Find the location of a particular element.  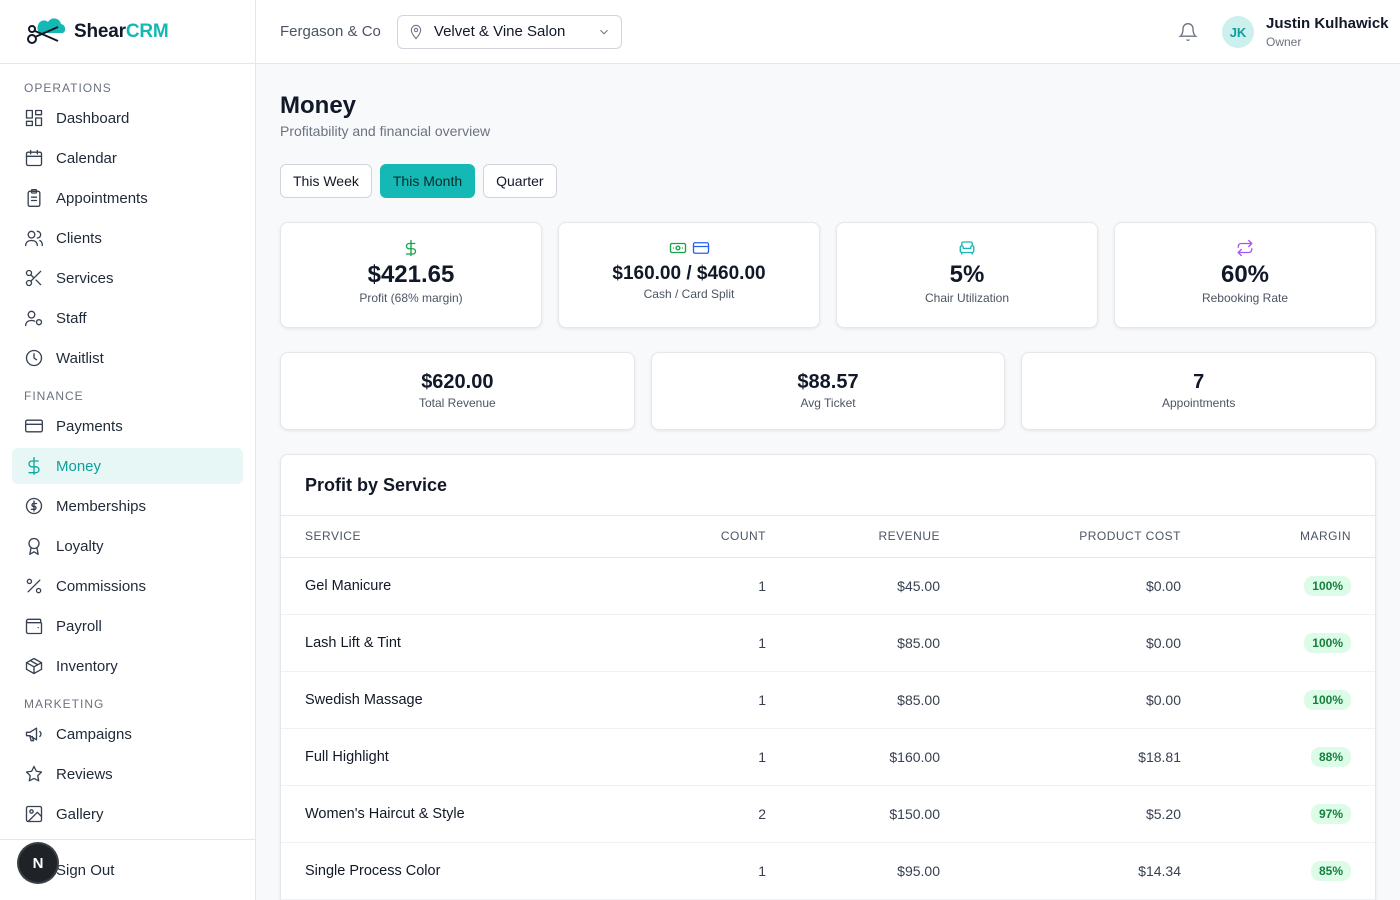

sign-out-button: Sign Out is located at coordinates (57, 870).